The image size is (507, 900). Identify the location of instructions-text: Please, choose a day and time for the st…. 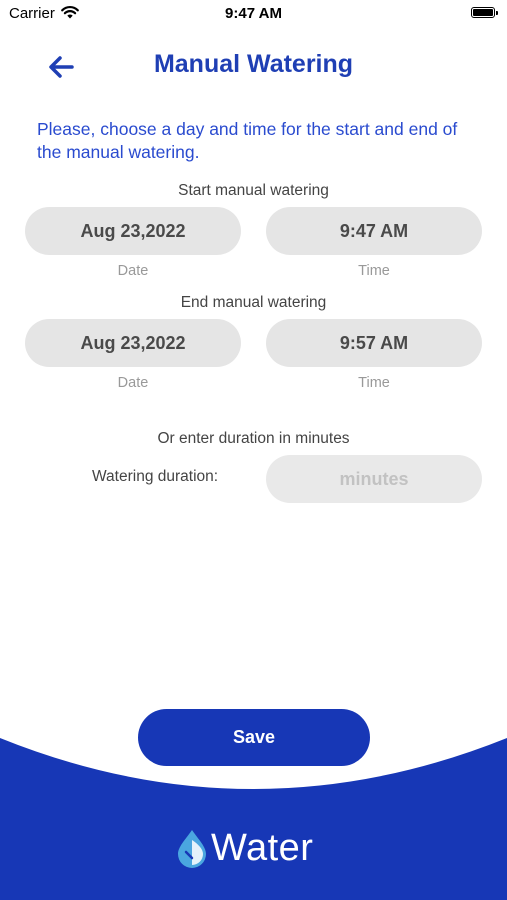
(247, 140).